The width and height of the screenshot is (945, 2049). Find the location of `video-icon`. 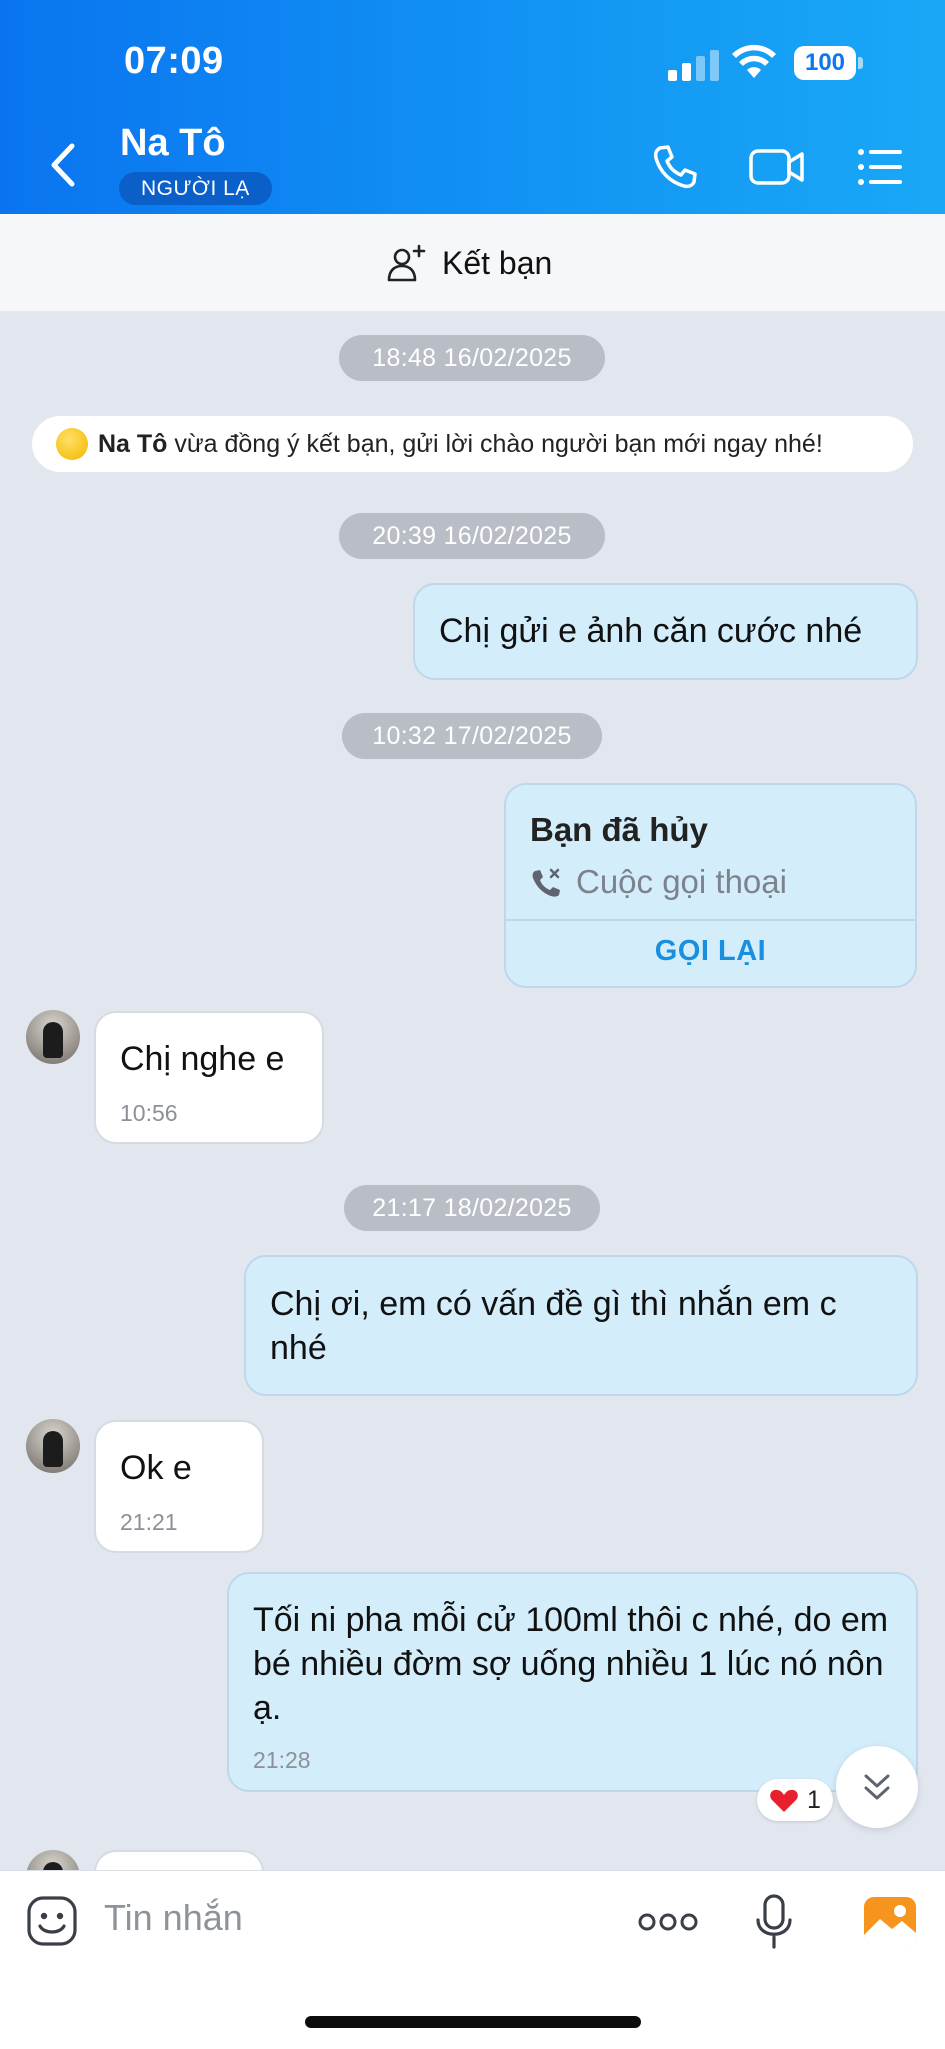

video-icon is located at coordinates (777, 167).